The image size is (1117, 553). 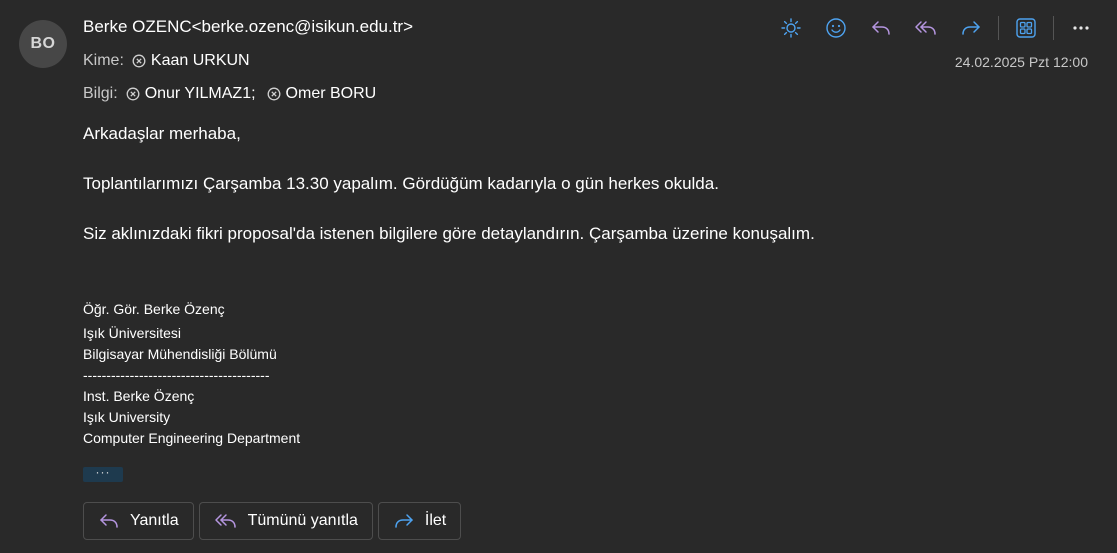 I want to click on signature-line: Öğr. Gör. Berke Özenç, so click(x=154, y=309).